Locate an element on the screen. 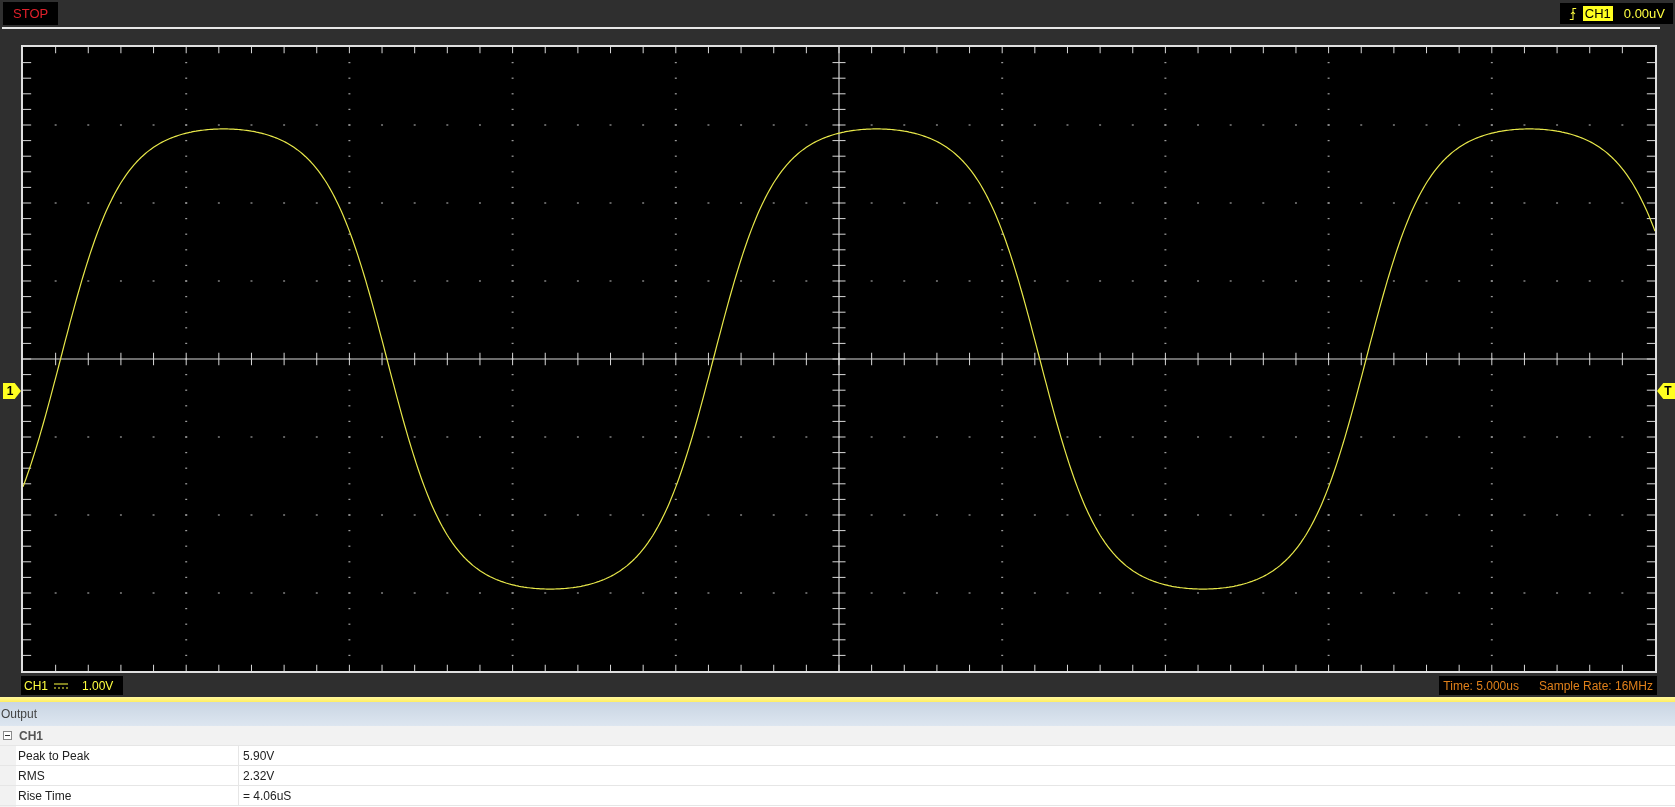 This screenshot has height=807, width=1675. property-value: 2.32V is located at coordinates (258, 775).